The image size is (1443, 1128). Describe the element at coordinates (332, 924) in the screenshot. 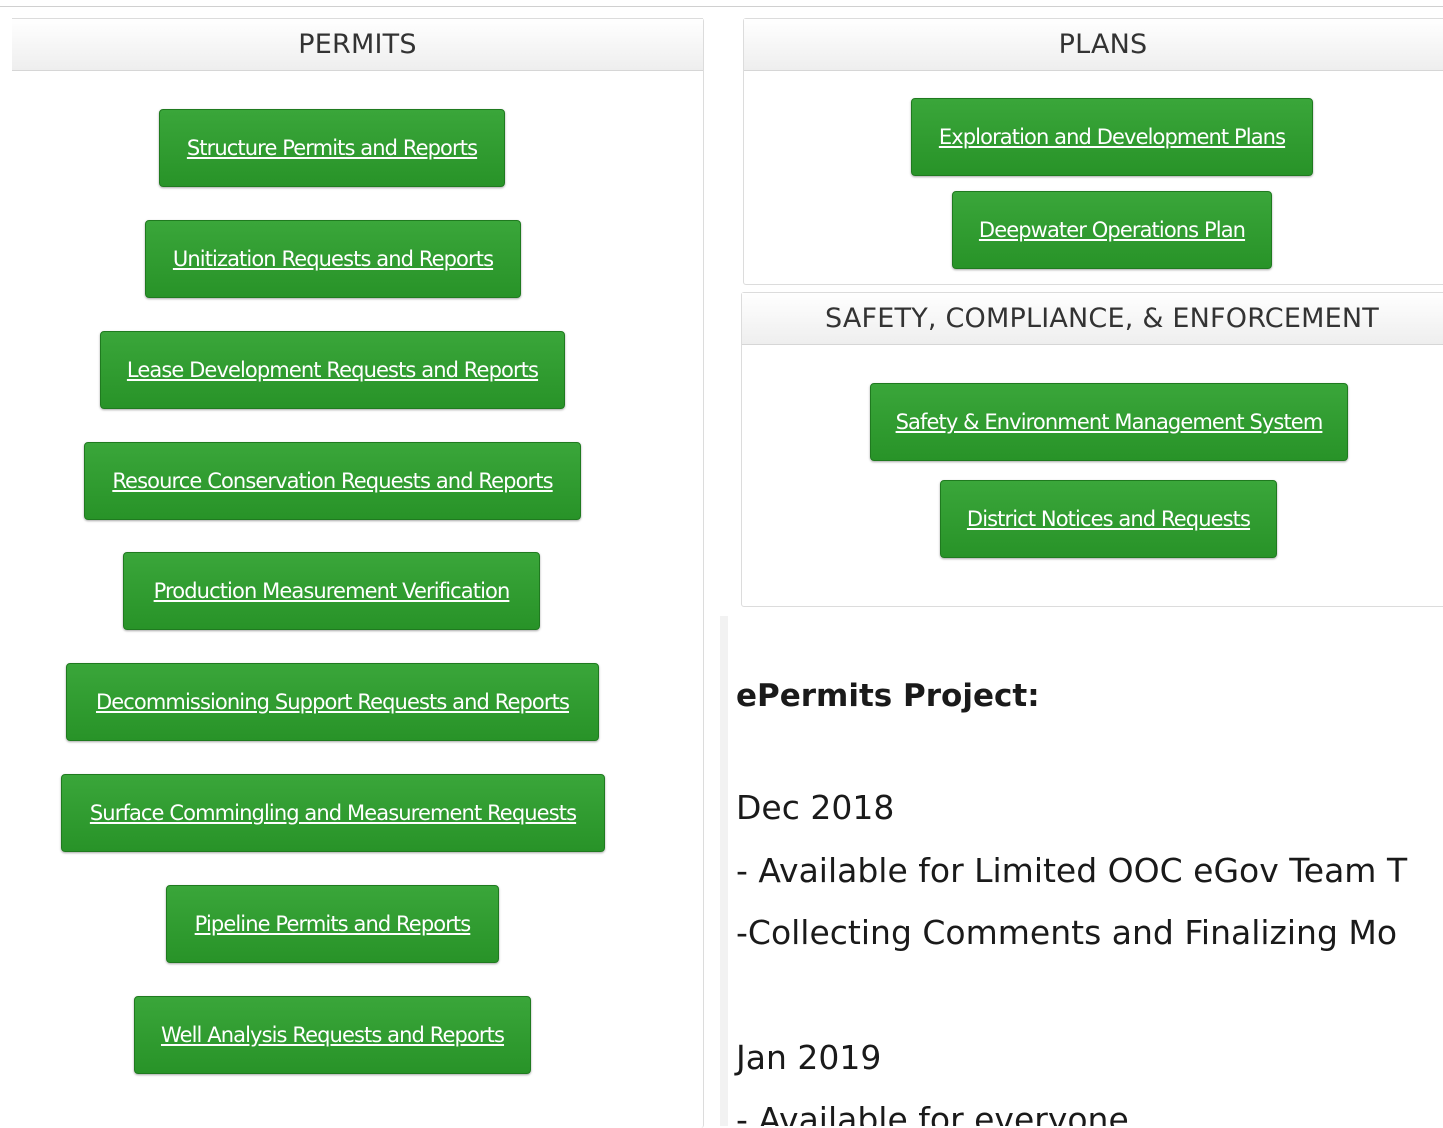

I see `pipeline-permits-button: Pipeline Permits and Reports` at that location.